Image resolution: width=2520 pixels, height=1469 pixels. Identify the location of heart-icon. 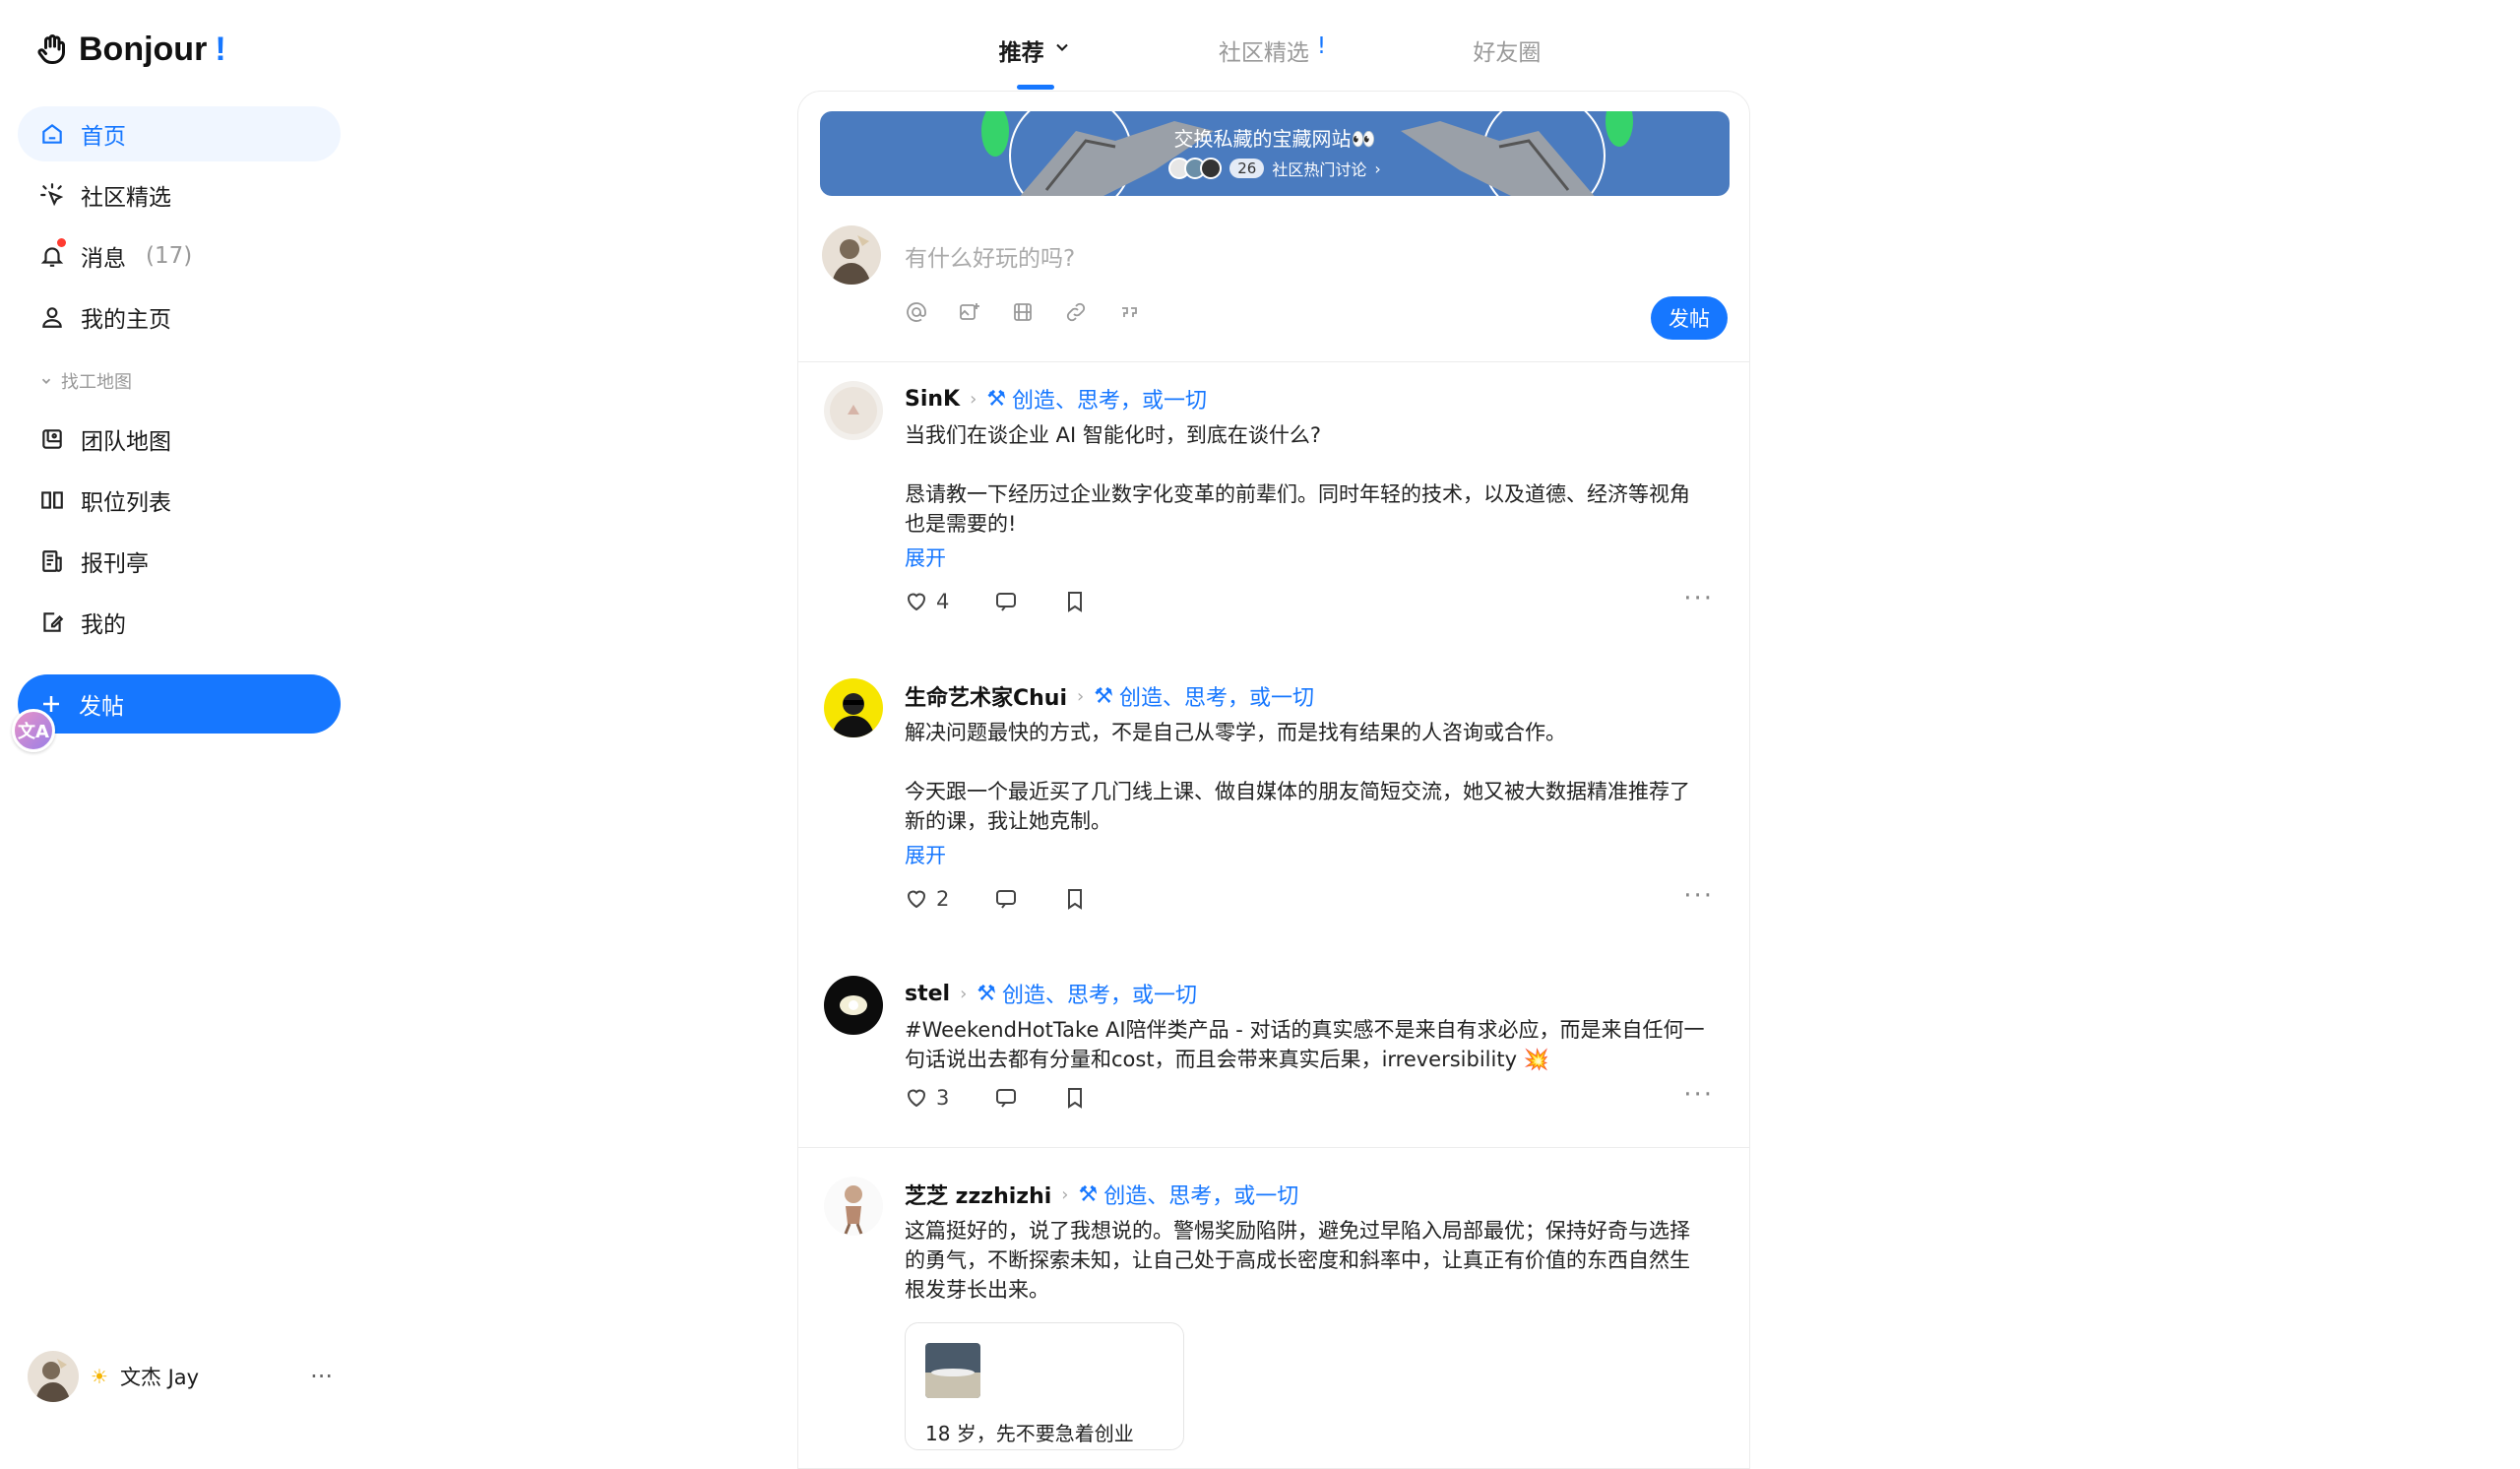
(916, 1098).